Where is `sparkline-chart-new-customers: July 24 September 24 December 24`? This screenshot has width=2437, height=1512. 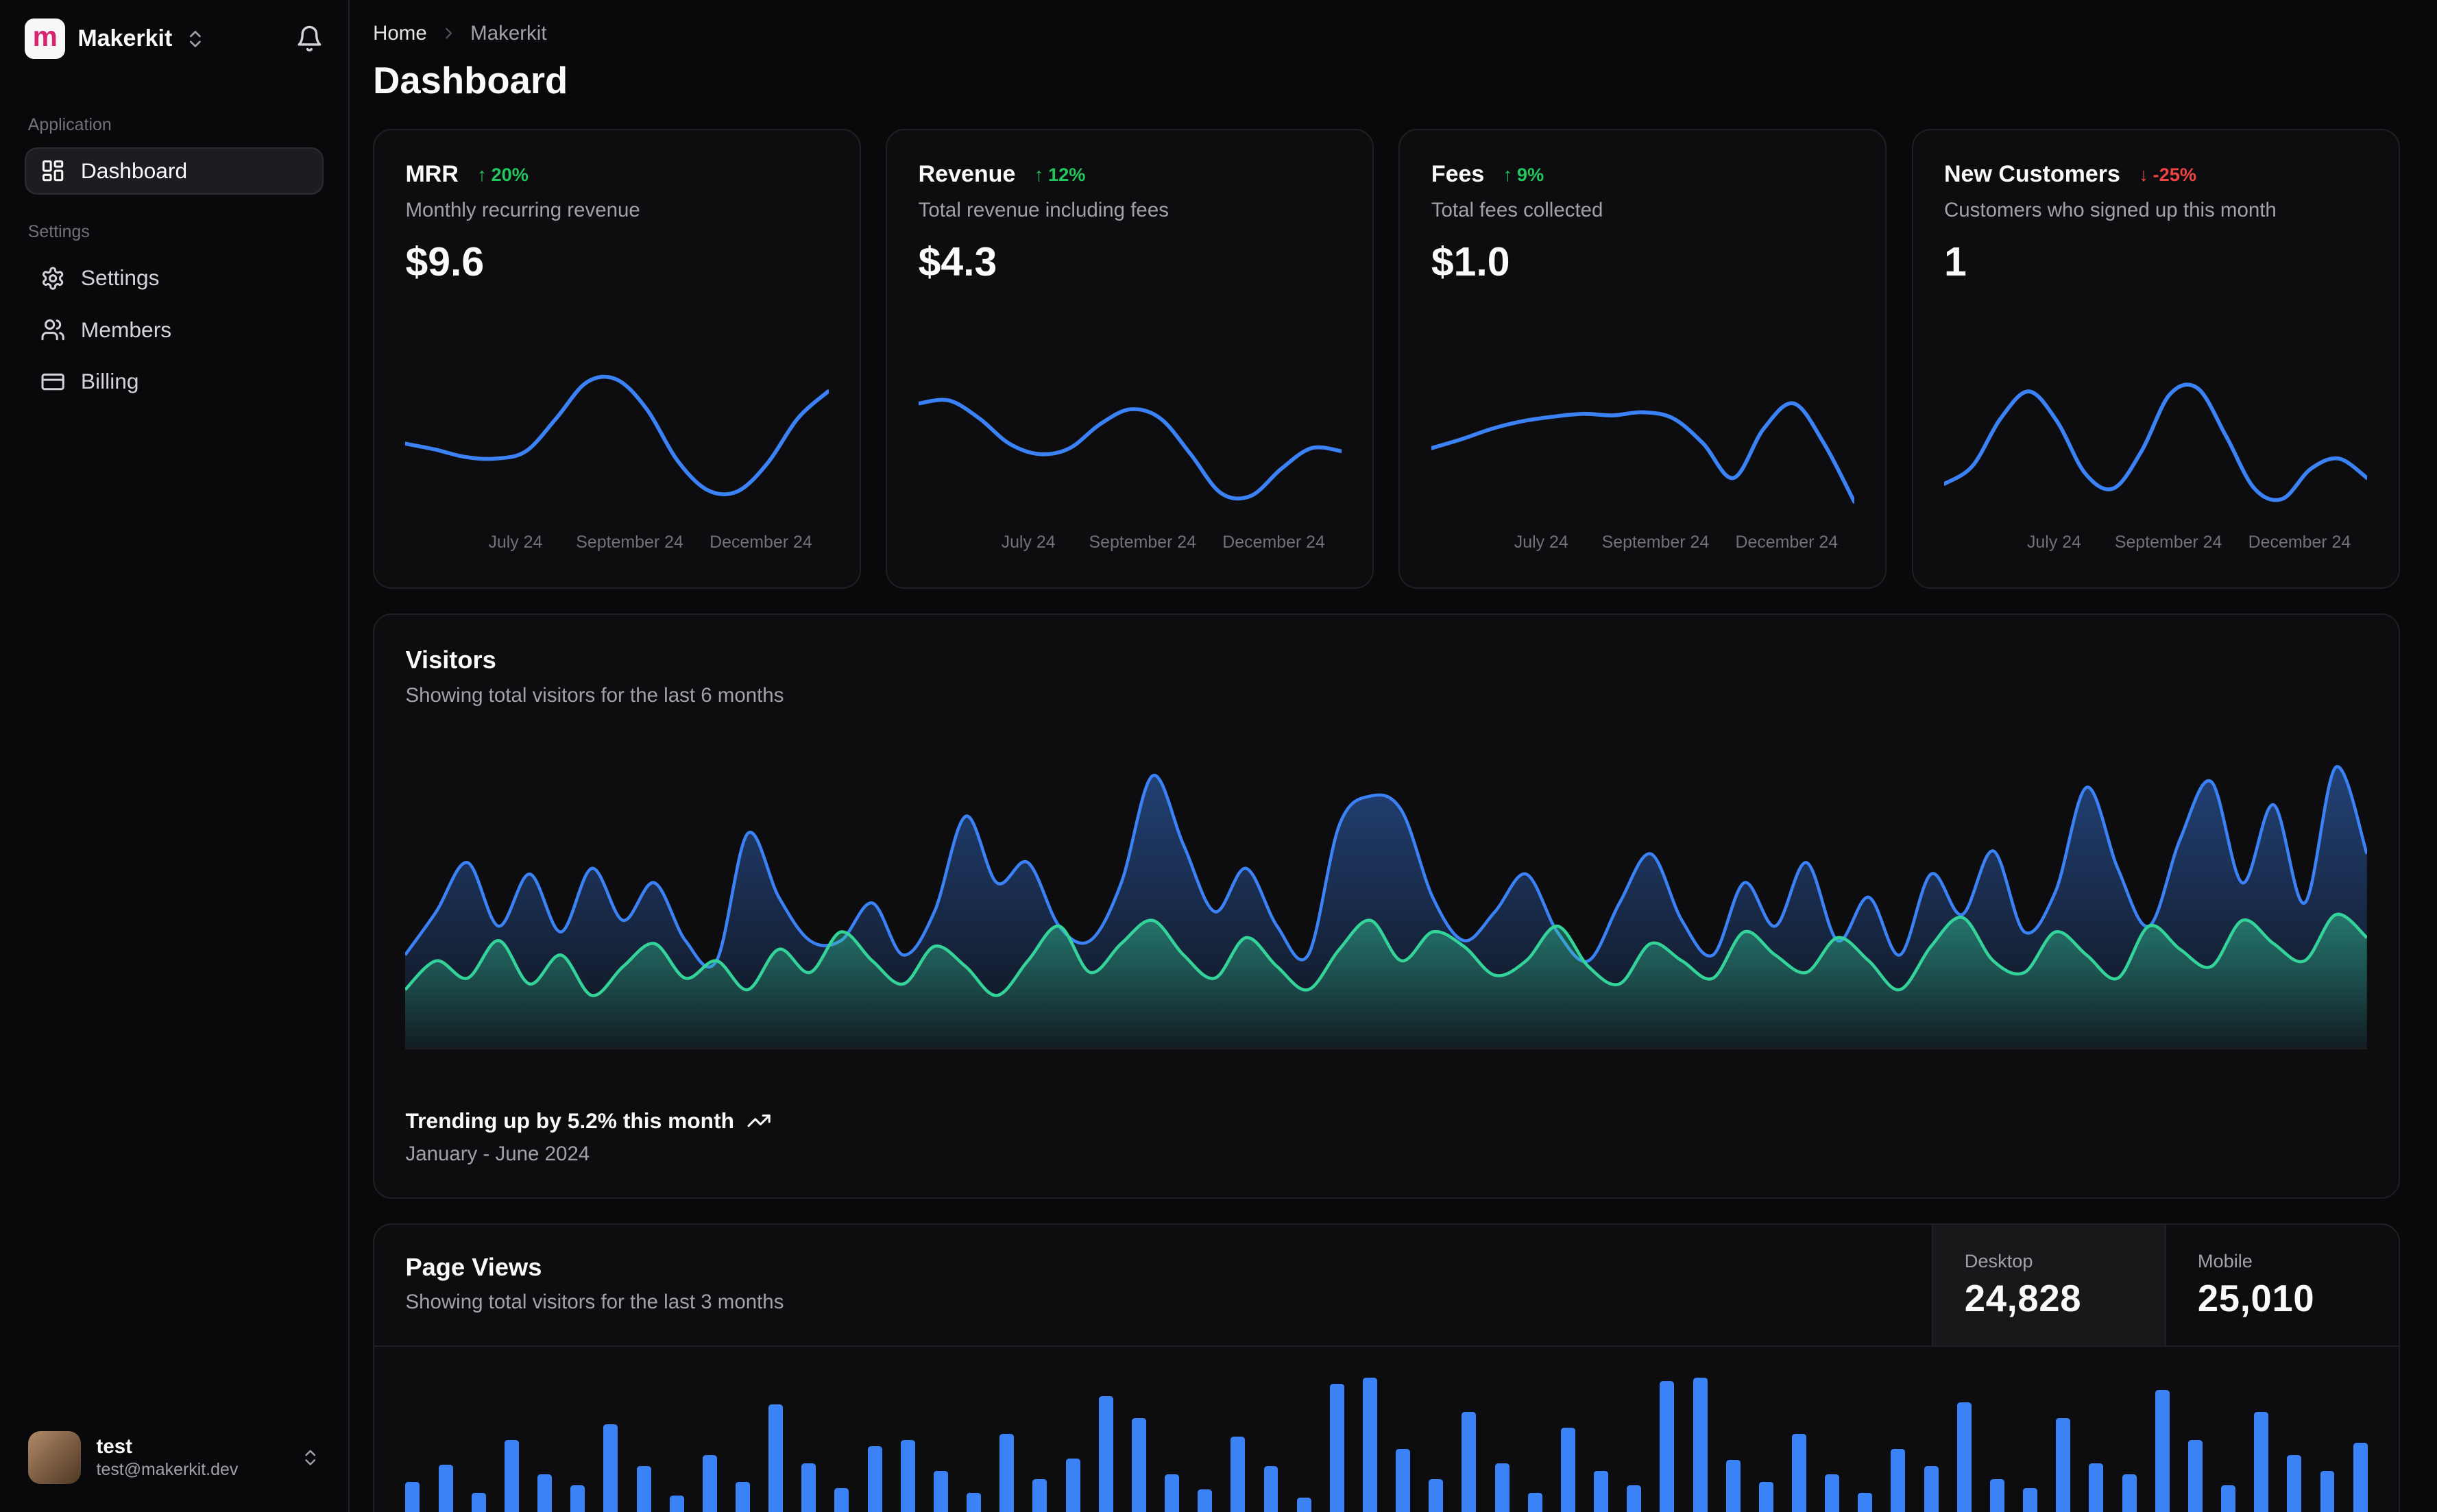
sparkline-chart-new-customers: July 24 September 24 December 24 is located at coordinates (2155, 455).